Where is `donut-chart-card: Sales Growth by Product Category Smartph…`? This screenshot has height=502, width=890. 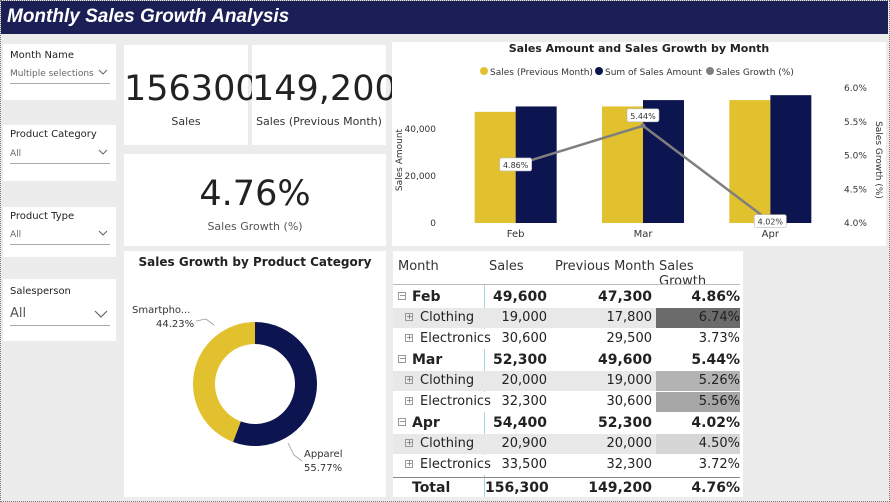 donut-chart-card: Sales Growth by Product Category Smartph… is located at coordinates (255, 374).